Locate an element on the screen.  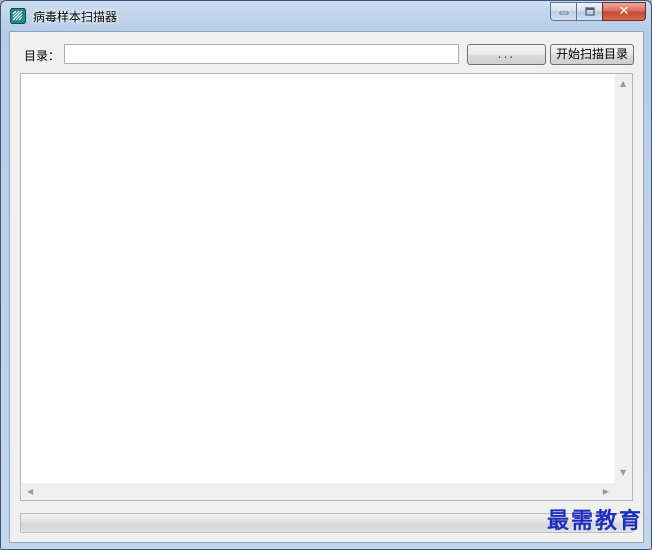
close-button: ✕ is located at coordinates (624, 11).